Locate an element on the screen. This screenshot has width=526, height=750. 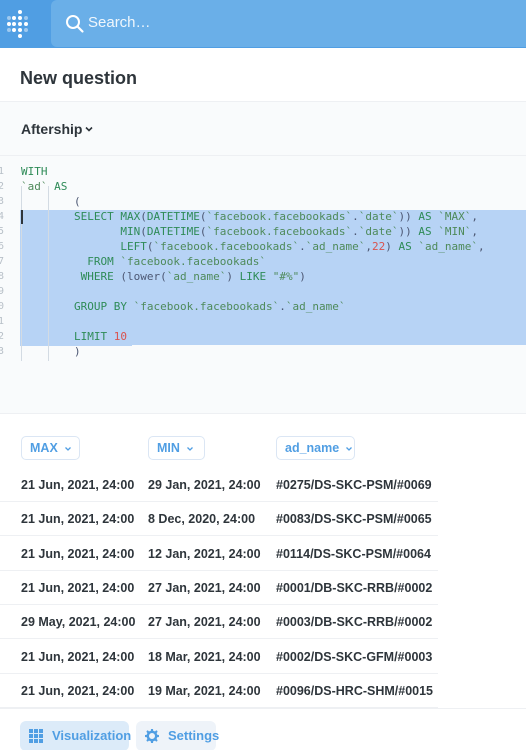
question-header: New question is located at coordinates (263, 75).